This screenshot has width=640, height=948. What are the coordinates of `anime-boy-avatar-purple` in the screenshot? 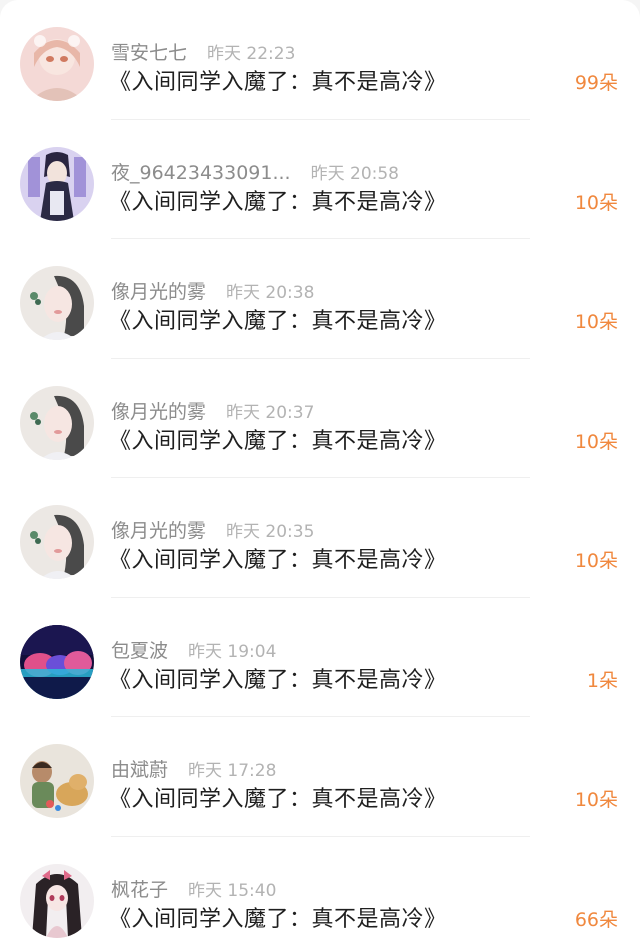 It's located at (57, 183).